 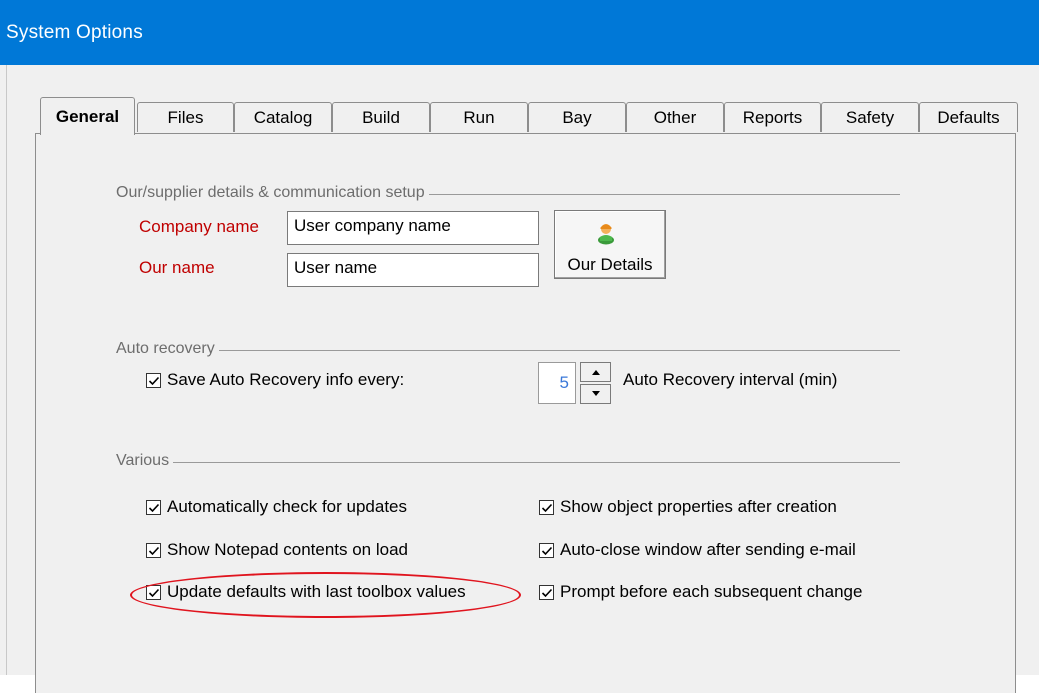 I want to click on checkbox-label: Automatically check for updates, so click(x=287, y=506).